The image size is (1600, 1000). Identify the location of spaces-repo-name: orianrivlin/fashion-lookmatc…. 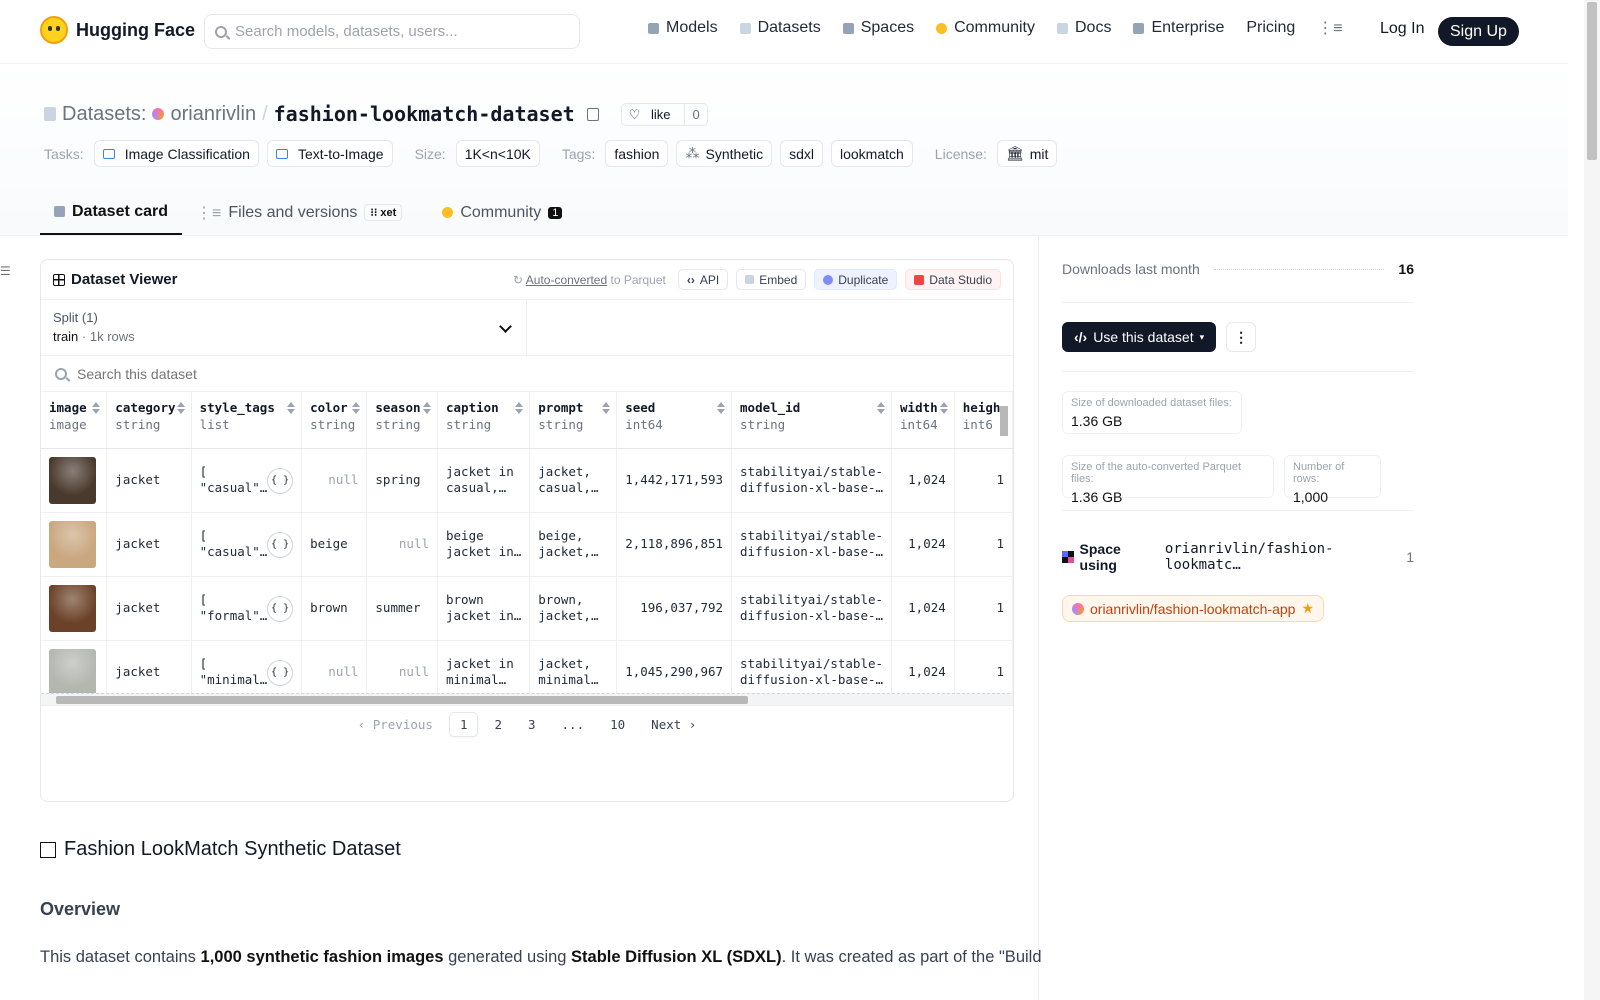
(1282, 557).